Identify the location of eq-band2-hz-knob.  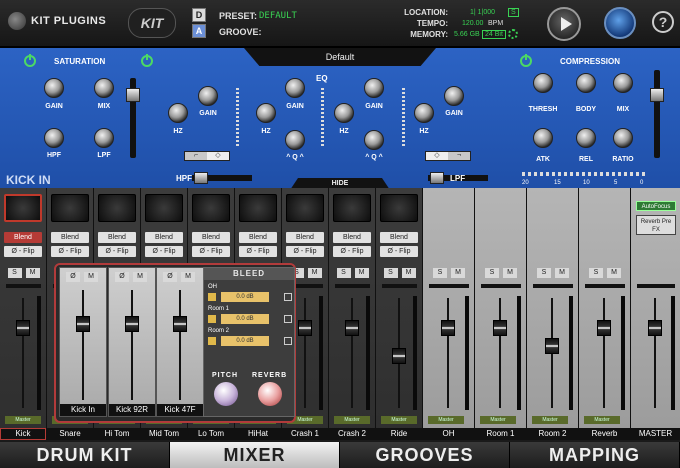
(266, 113).